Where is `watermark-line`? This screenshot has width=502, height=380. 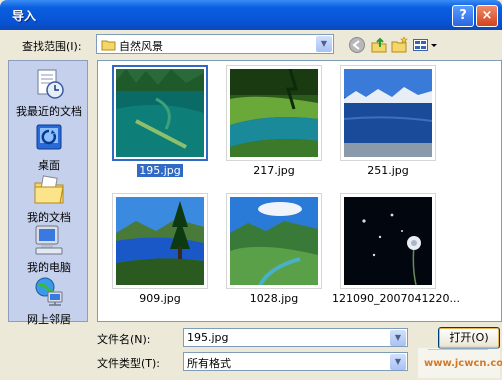
watermark-line is located at coordinates (458, 352).